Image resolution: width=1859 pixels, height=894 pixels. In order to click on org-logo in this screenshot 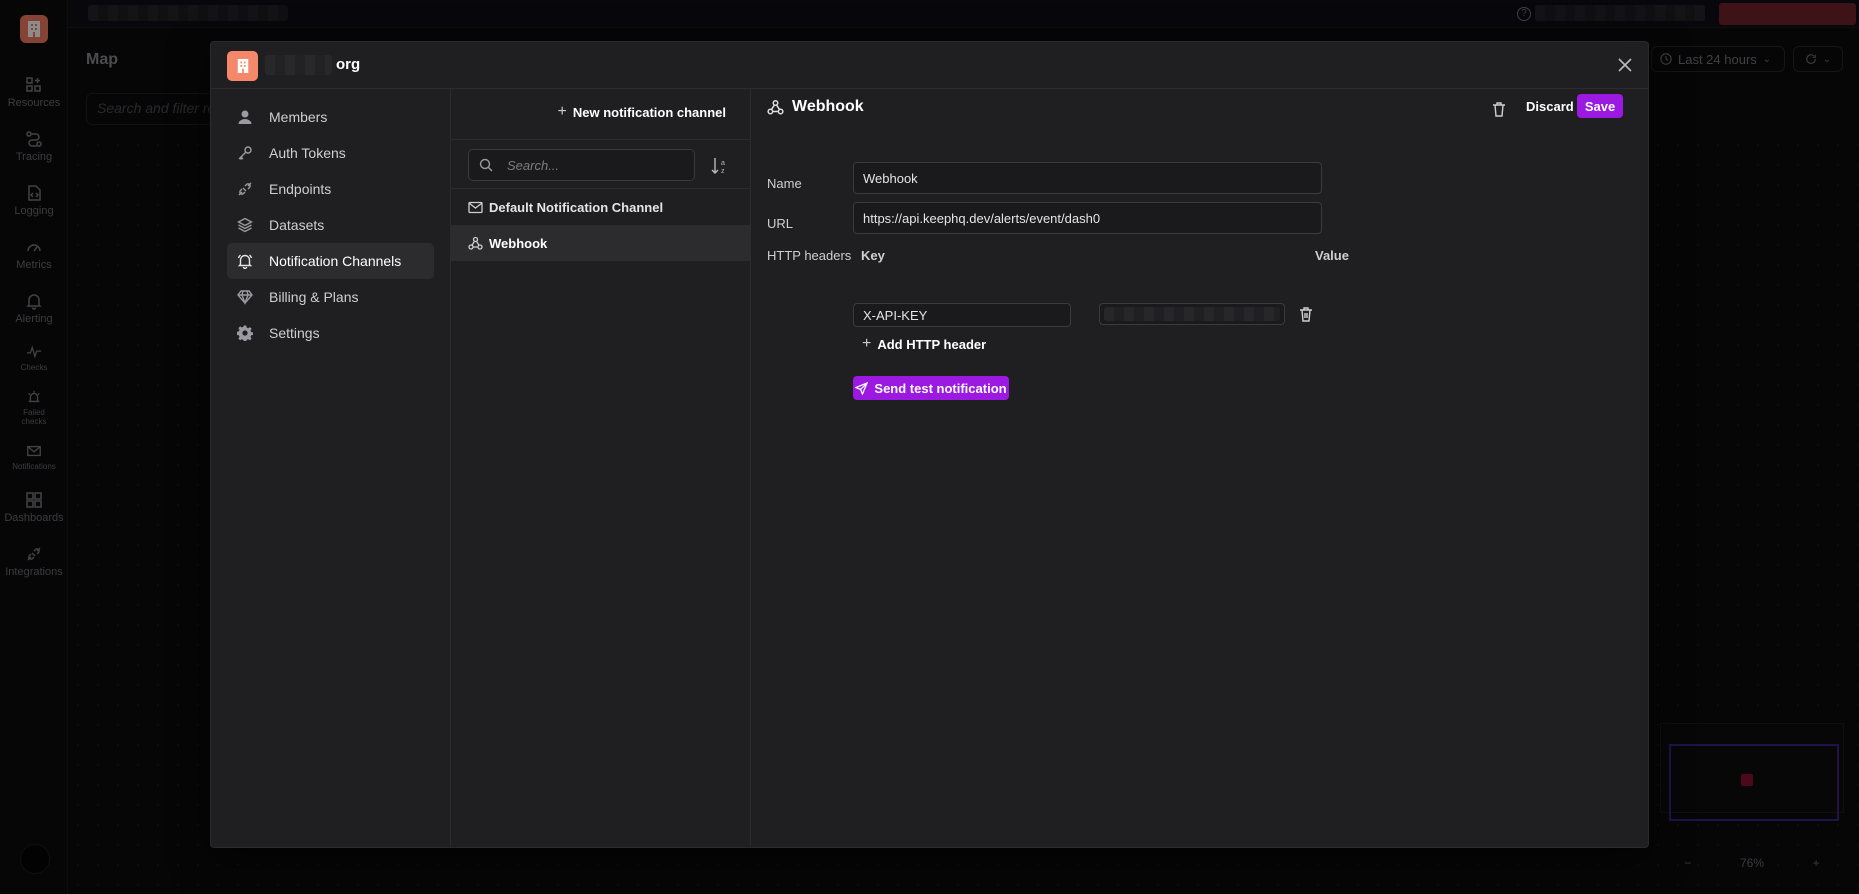, I will do `click(242, 66)`.